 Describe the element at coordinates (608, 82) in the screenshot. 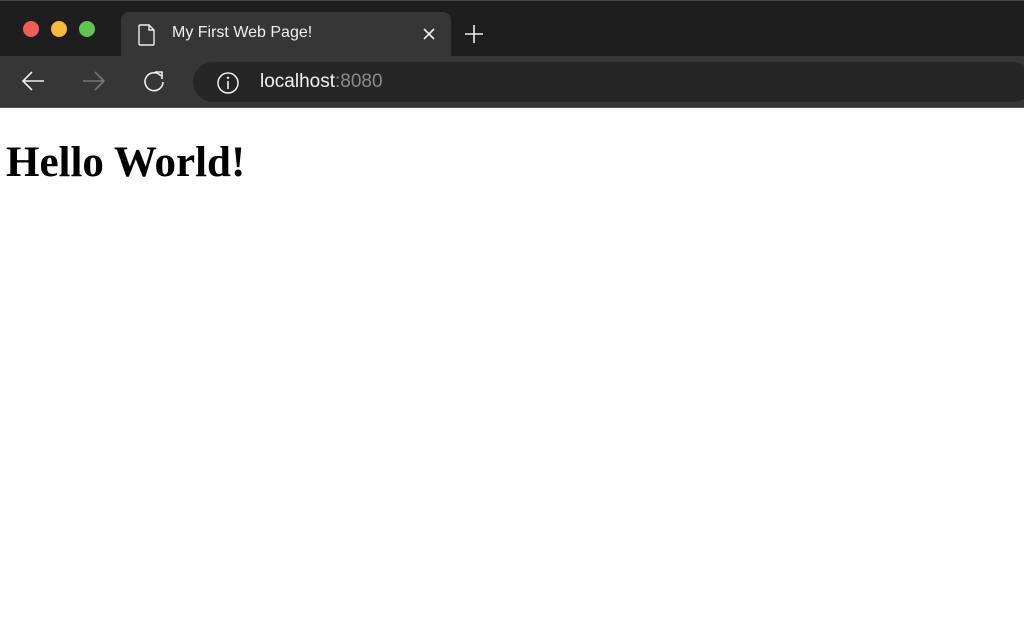

I see `address-bar: localhost:8080` at that location.